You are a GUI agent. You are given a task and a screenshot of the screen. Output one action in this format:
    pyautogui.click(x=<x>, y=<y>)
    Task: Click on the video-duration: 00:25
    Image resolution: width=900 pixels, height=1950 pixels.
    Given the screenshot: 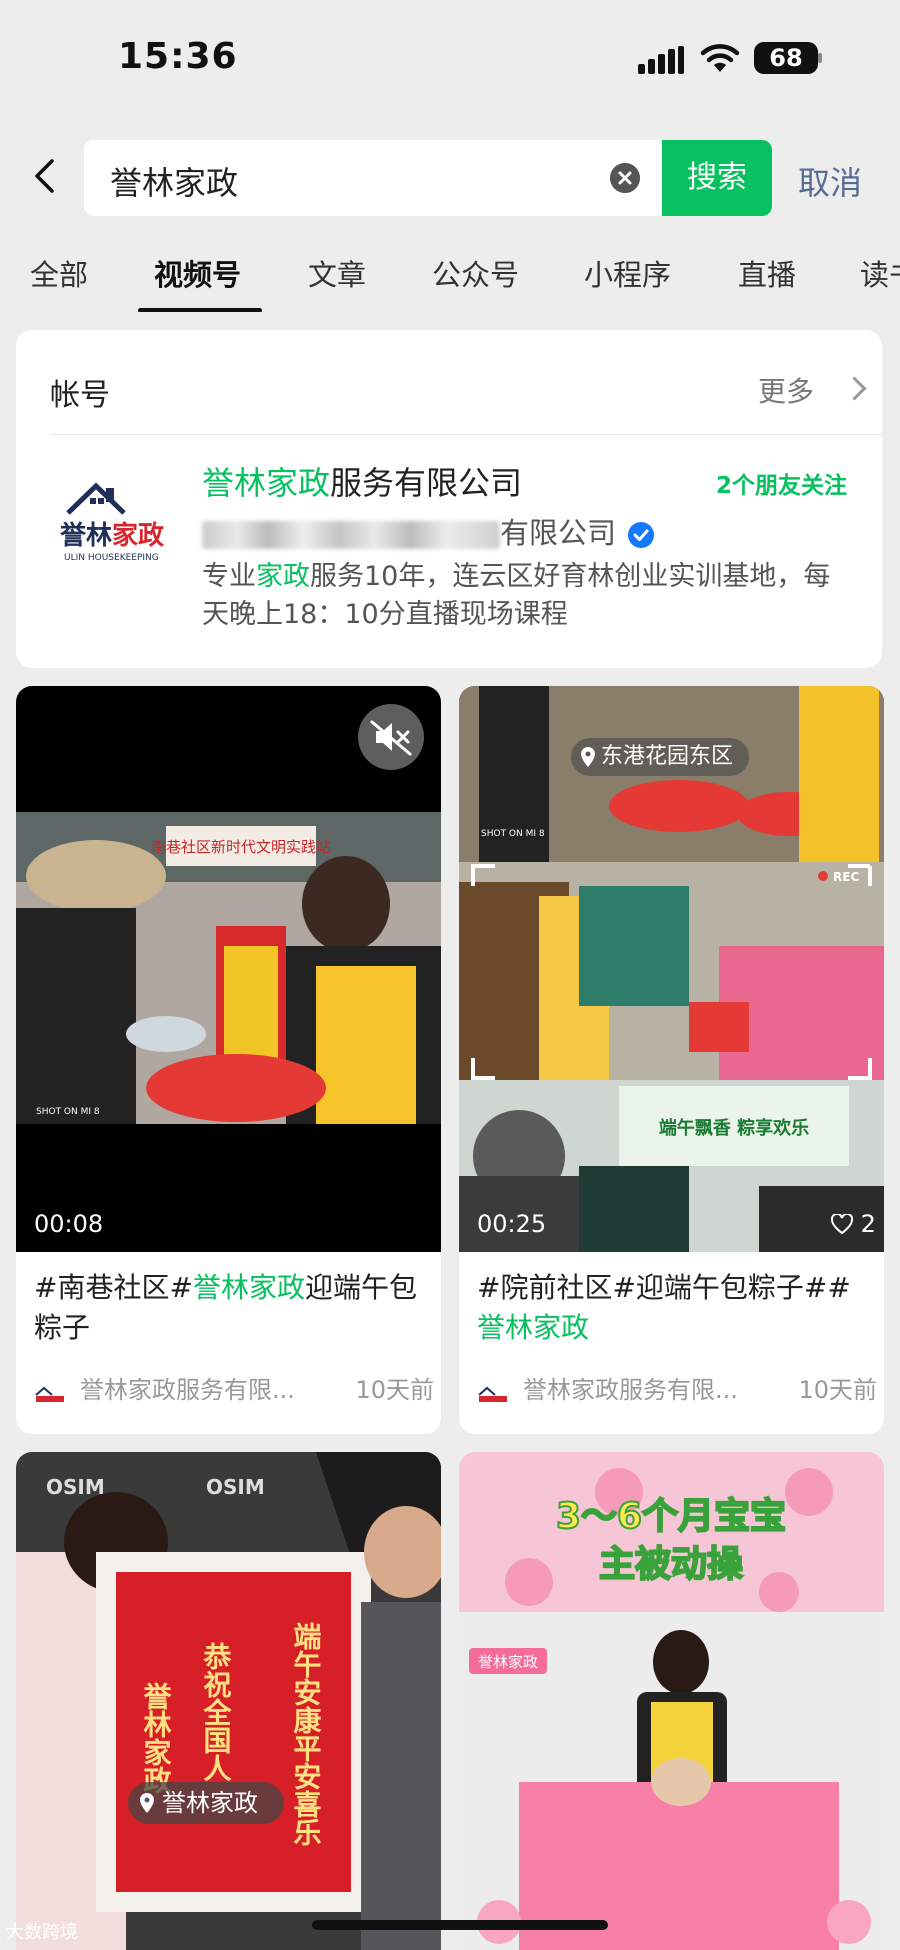 What is the action you would take?
    pyautogui.click(x=512, y=1224)
    